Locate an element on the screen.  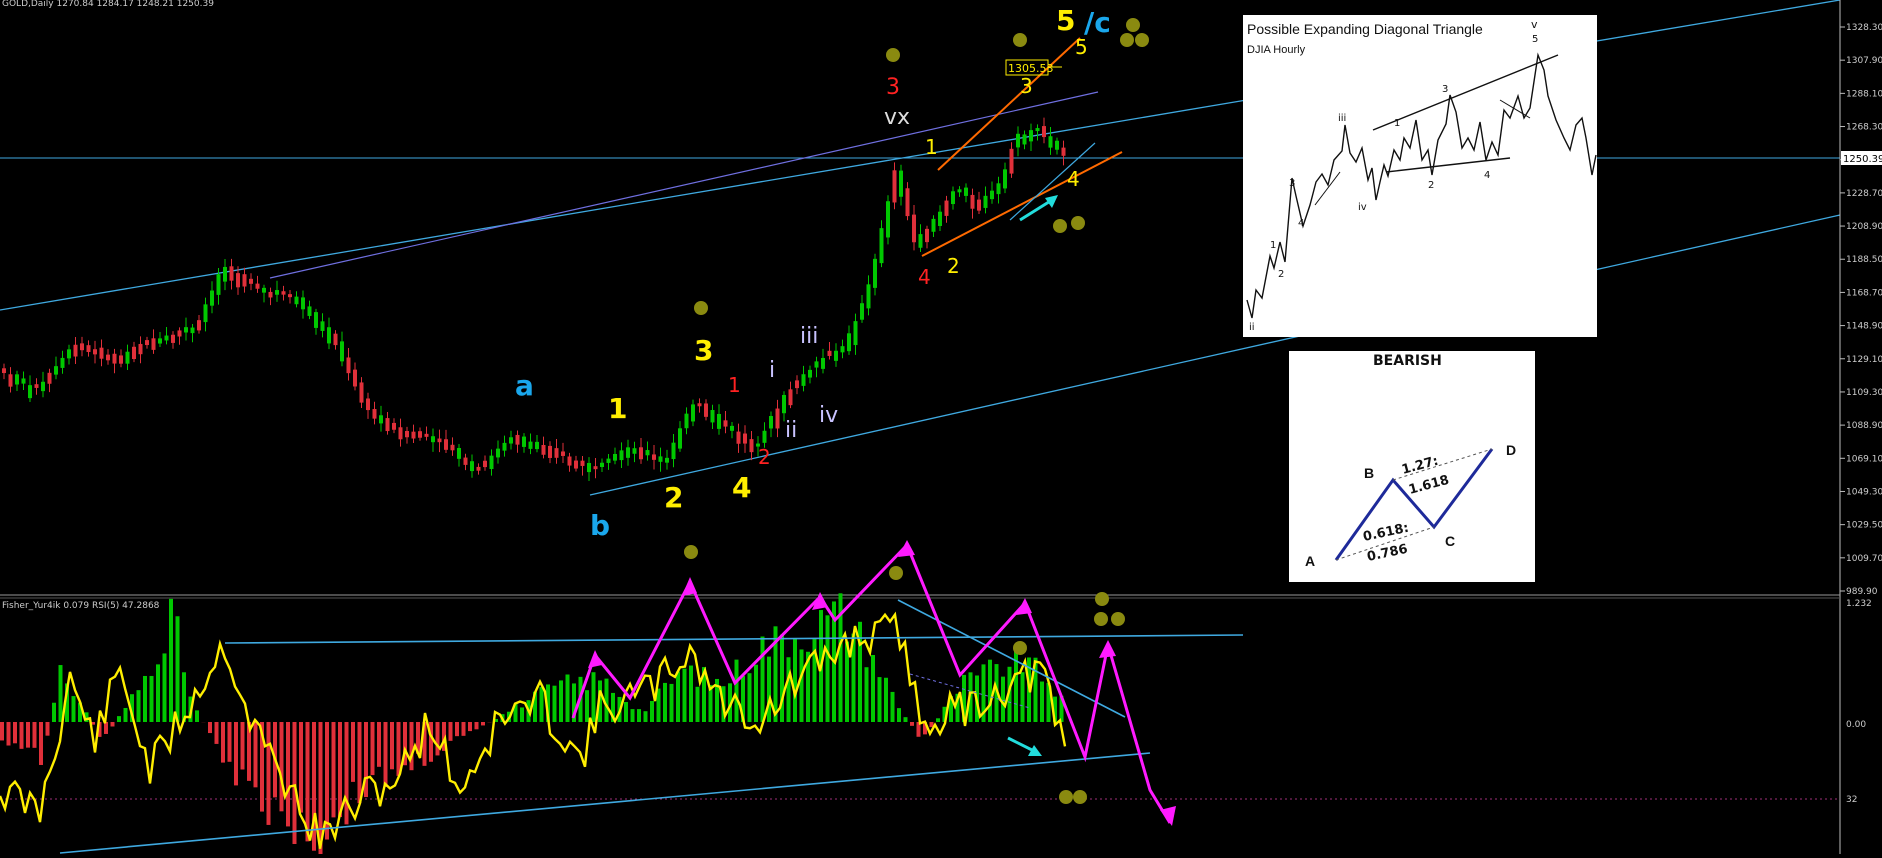
price-axis-label: 1328.30 is located at coordinates (1864, 28).